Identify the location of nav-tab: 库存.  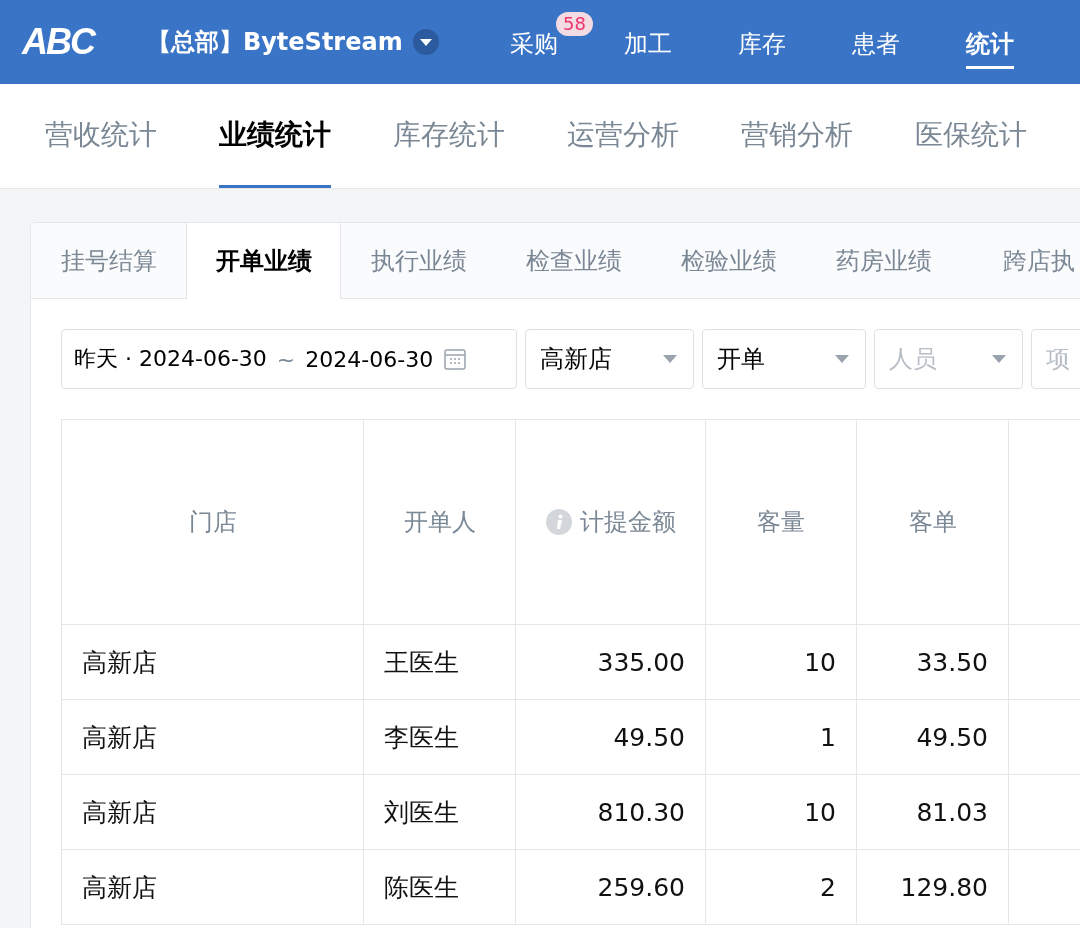
(762, 44).